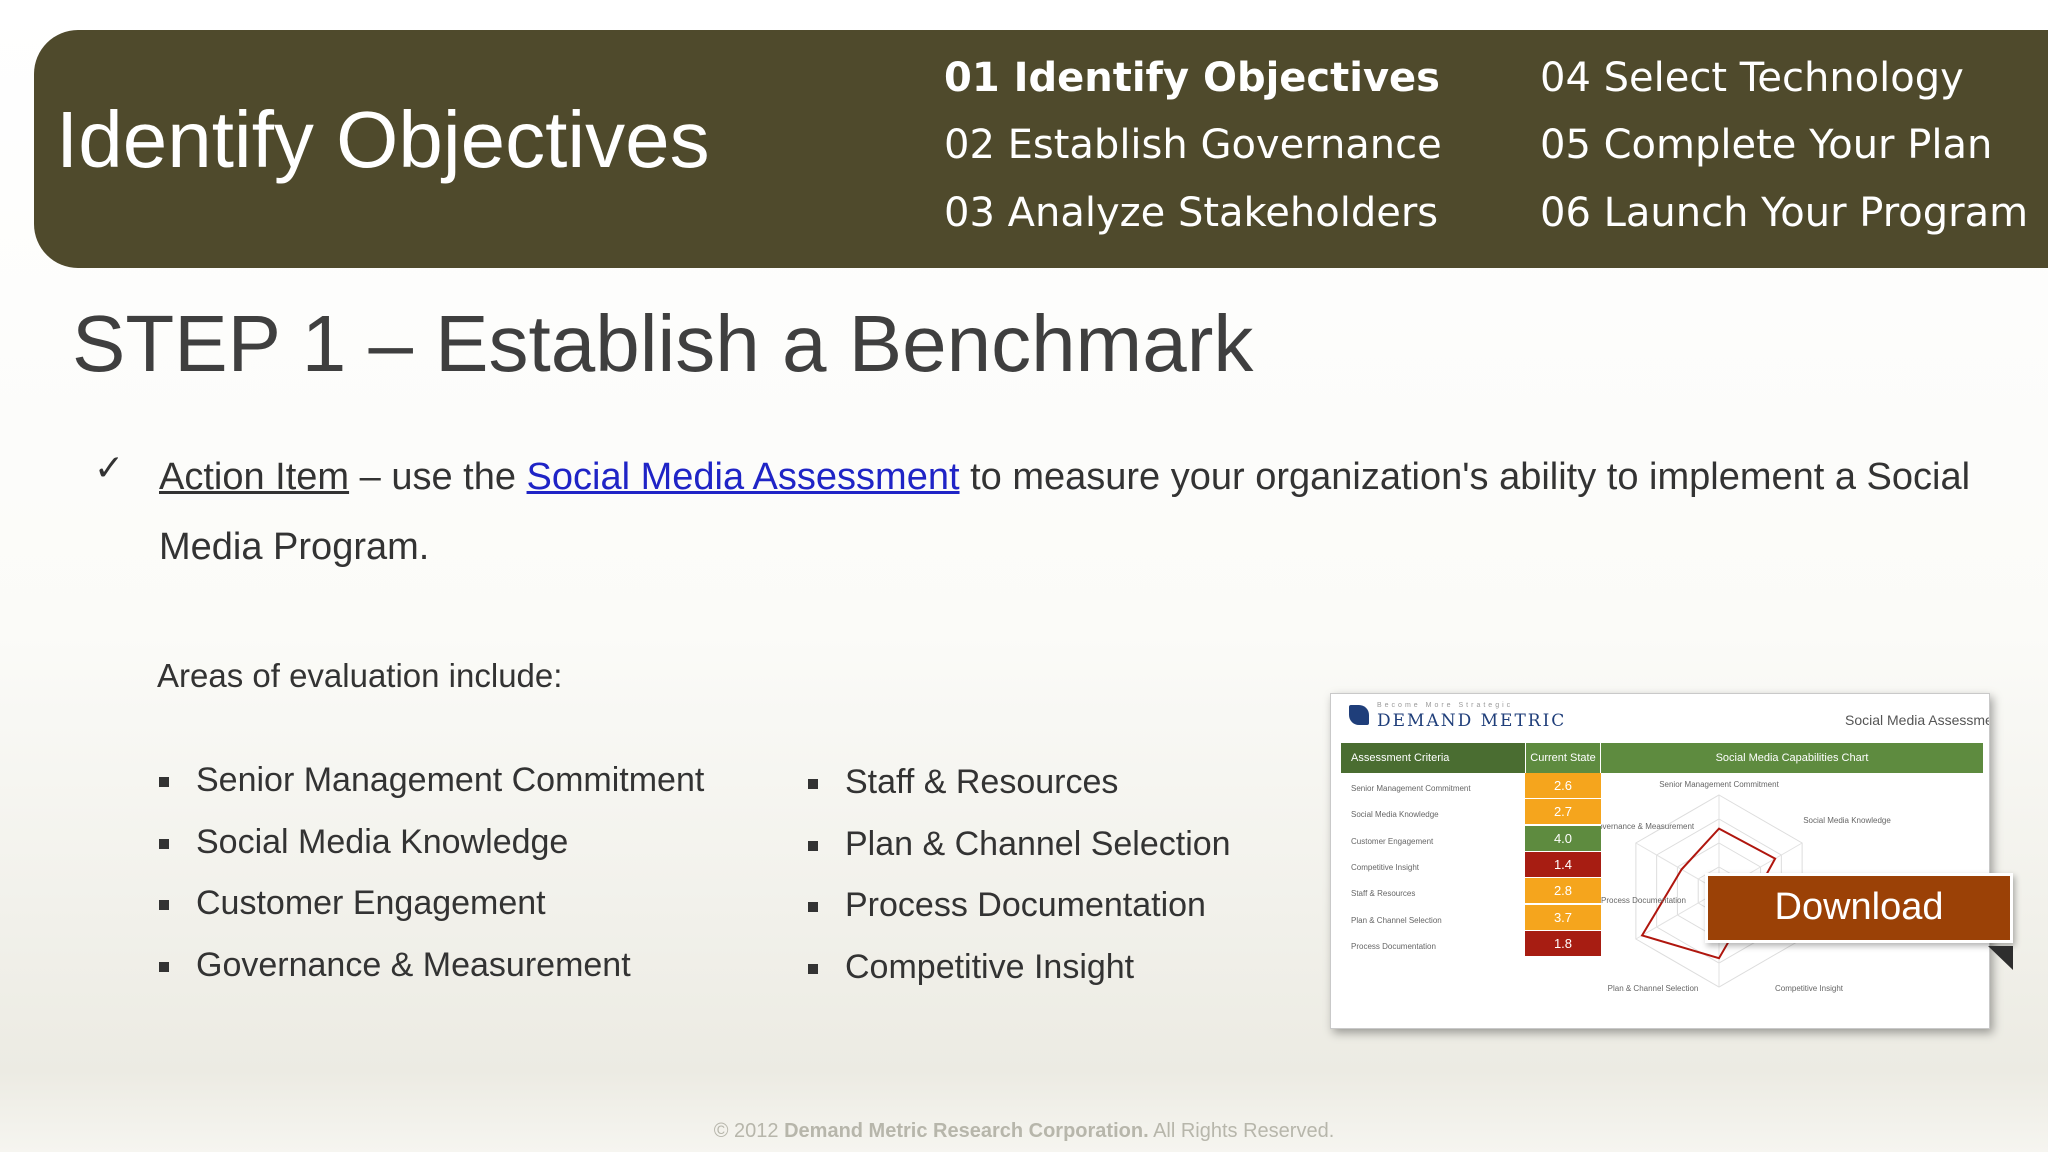 The width and height of the screenshot is (2048, 1152). I want to click on demand-metric-logo-icon, so click(1359, 715).